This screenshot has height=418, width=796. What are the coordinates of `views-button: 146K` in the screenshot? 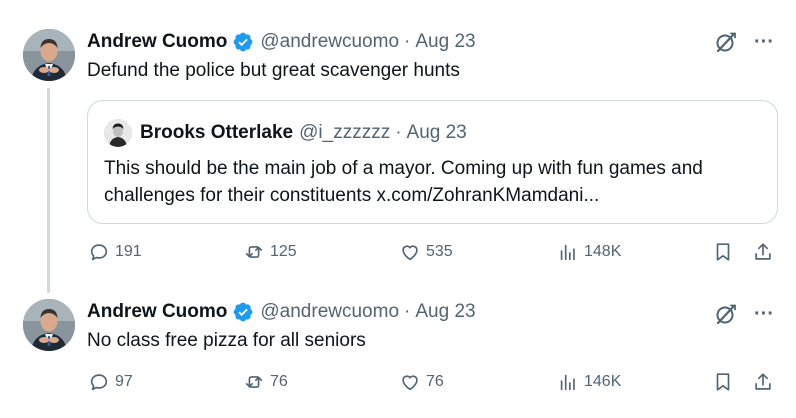 It's located at (589, 382).